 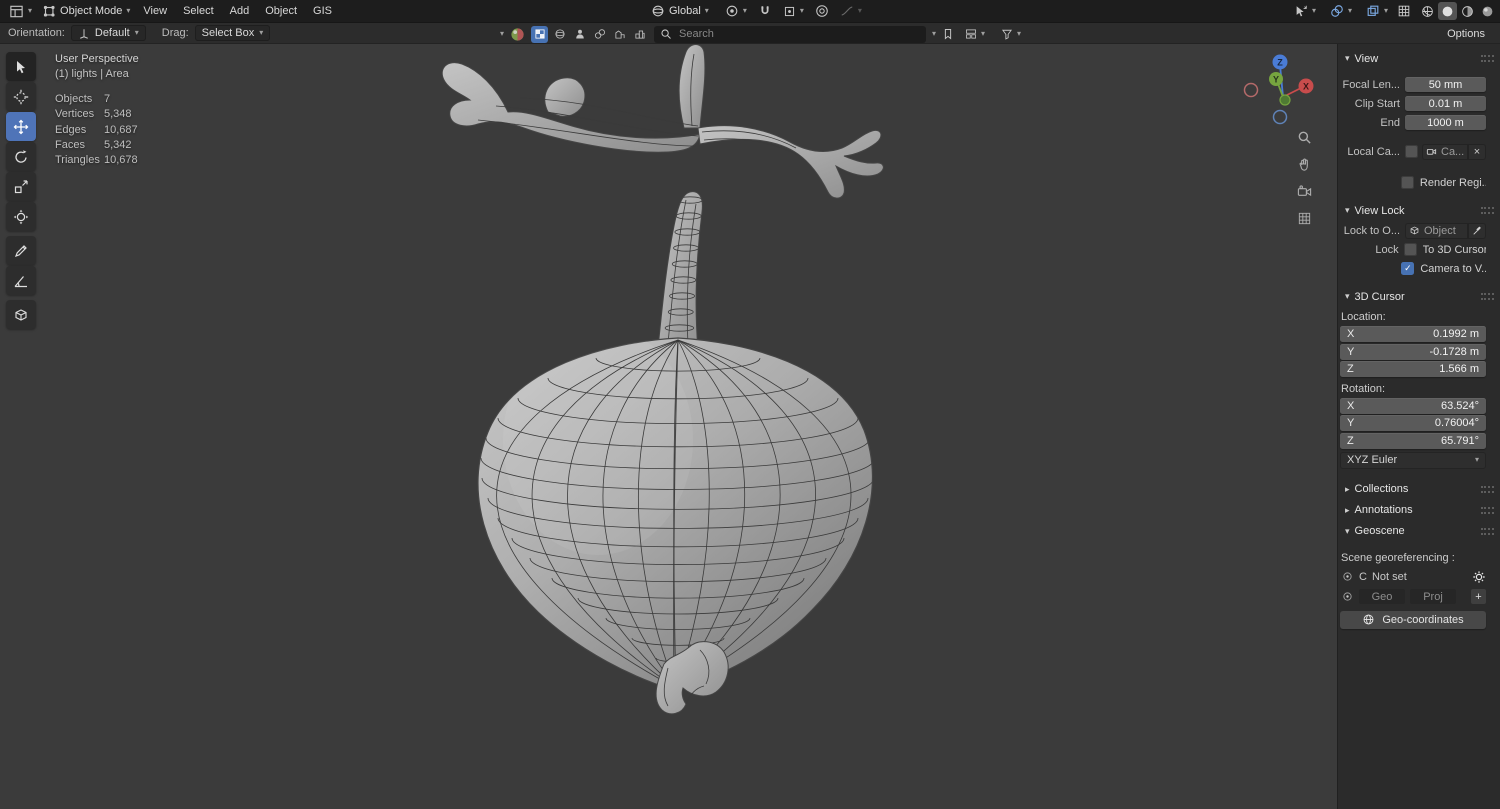 What do you see at coordinates (1305, 11) in the screenshot?
I see `show-gizmo-dropdown: ▾` at bounding box center [1305, 11].